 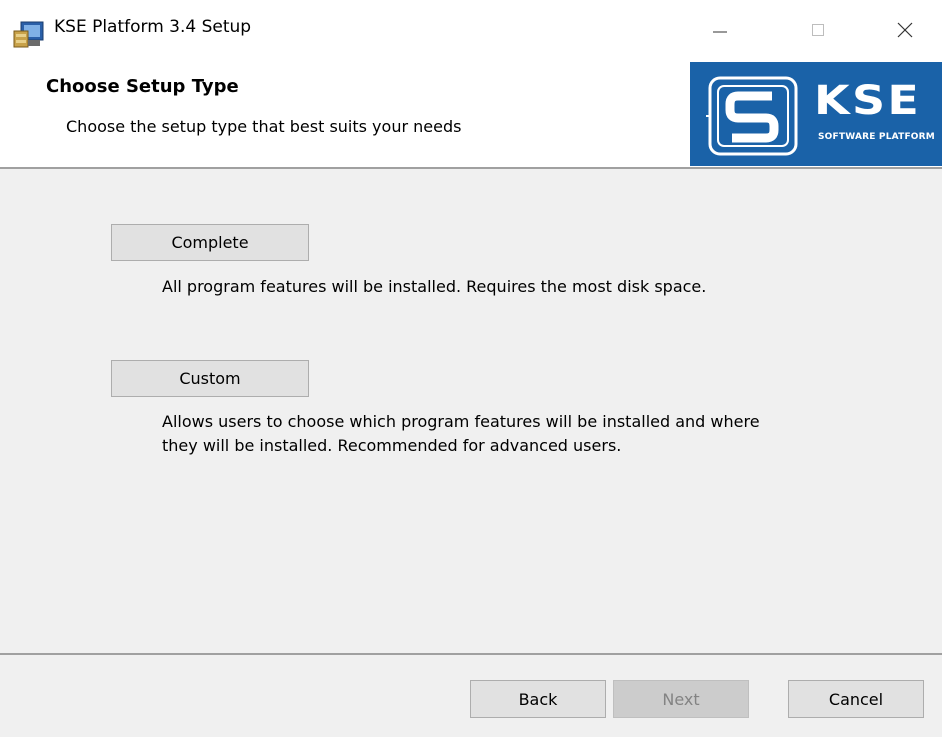 I want to click on kse-s-mark-icon, so click(x=752, y=116).